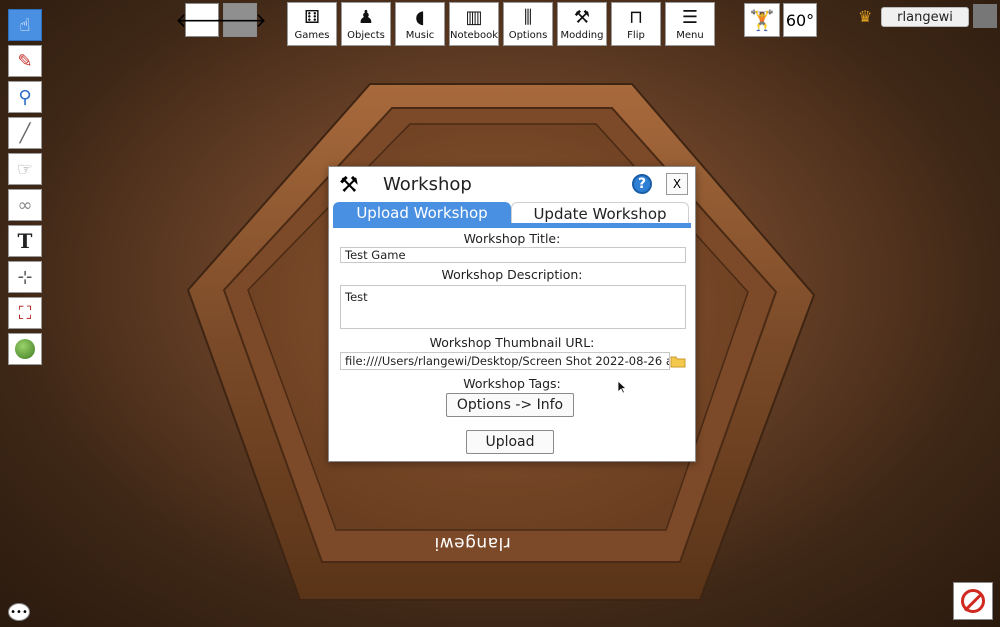 The height and width of the screenshot is (627, 1000). I want to click on map-pin-icon: ⚲, so click(25, 97).